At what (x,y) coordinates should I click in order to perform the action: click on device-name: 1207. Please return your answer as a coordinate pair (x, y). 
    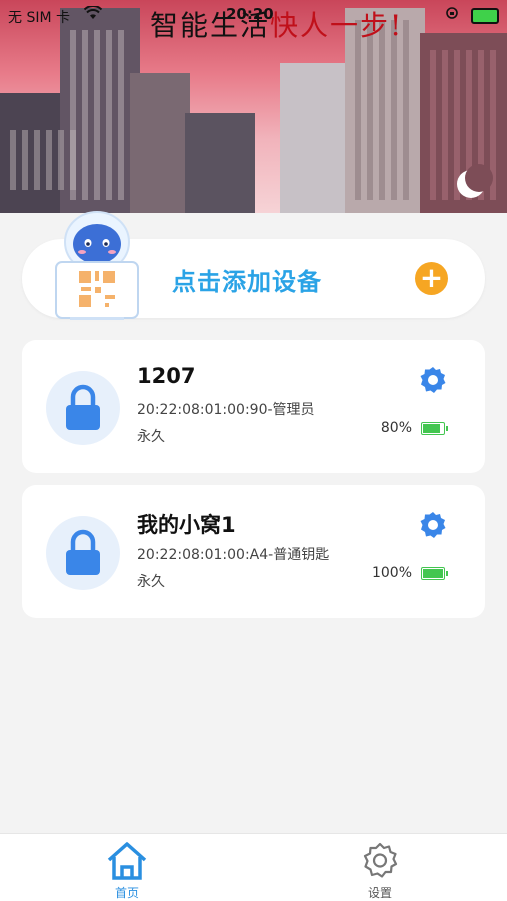
    Looking at the image, I should click on (166, 376).